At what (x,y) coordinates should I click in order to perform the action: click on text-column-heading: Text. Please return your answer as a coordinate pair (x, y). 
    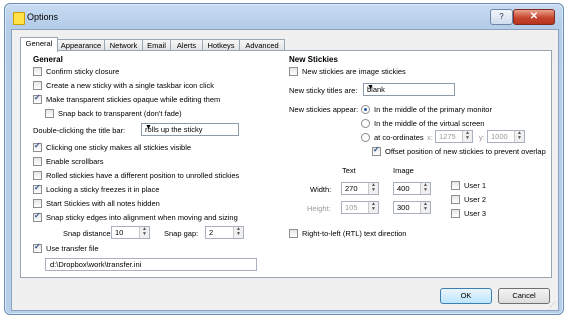
    Looking at the image, I should click on (349, 170).